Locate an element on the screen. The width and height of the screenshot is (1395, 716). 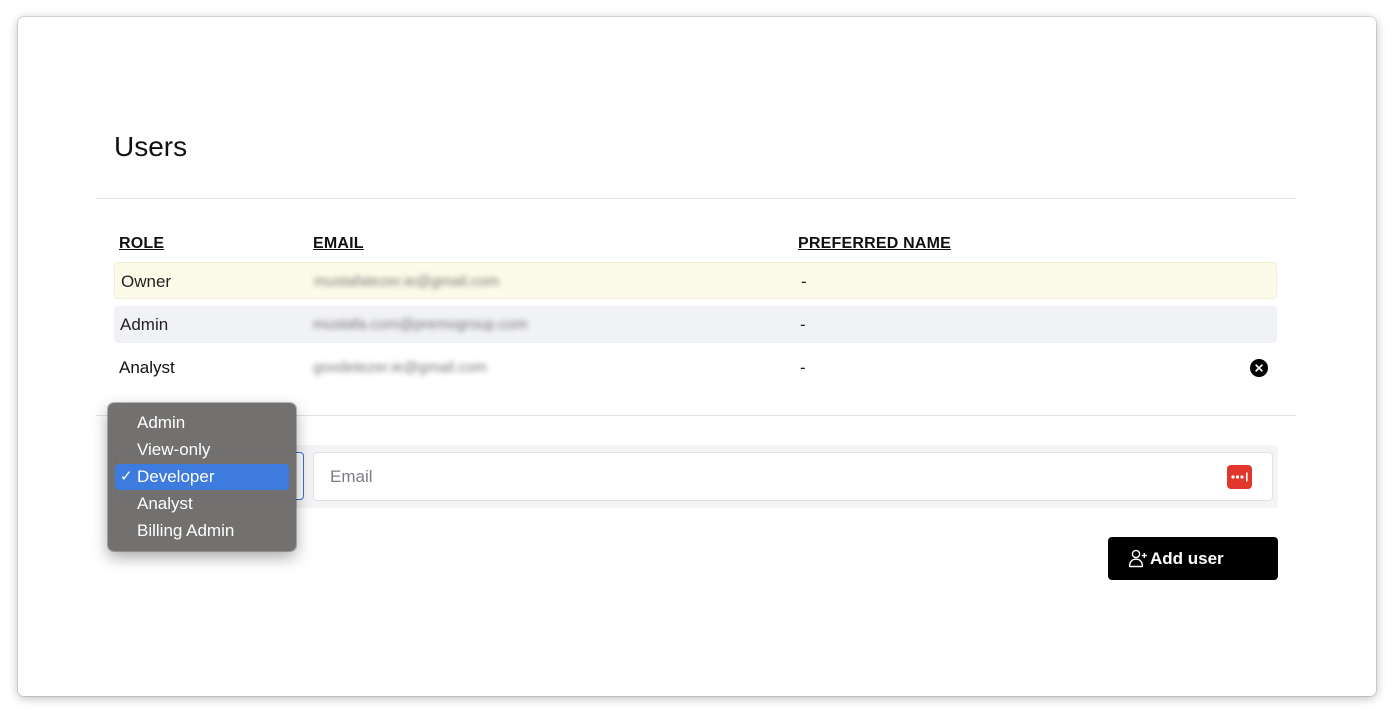
add-user-button: Add user is located at coordinates (1193, 558).